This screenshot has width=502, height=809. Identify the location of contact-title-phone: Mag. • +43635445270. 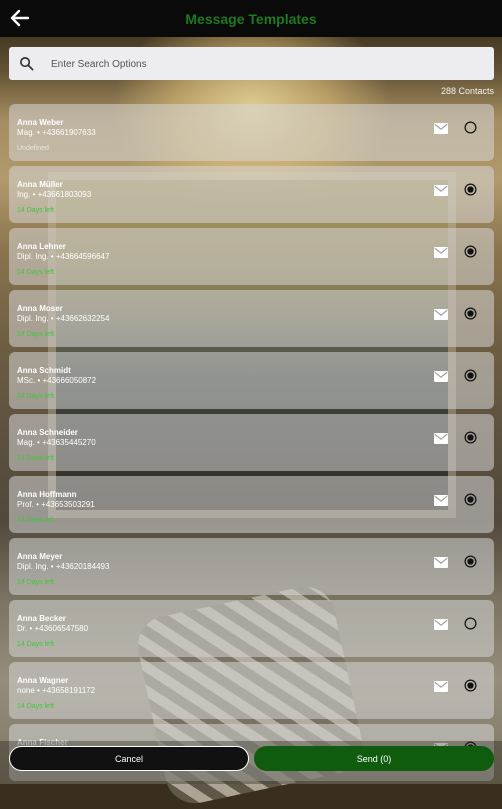
(56, 442).